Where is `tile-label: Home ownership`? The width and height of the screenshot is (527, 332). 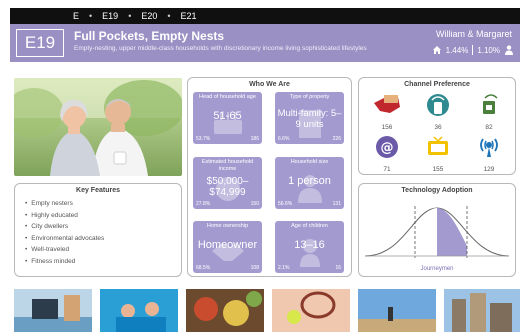 tile-label: Home ownership is located at coordinates (227, 226).